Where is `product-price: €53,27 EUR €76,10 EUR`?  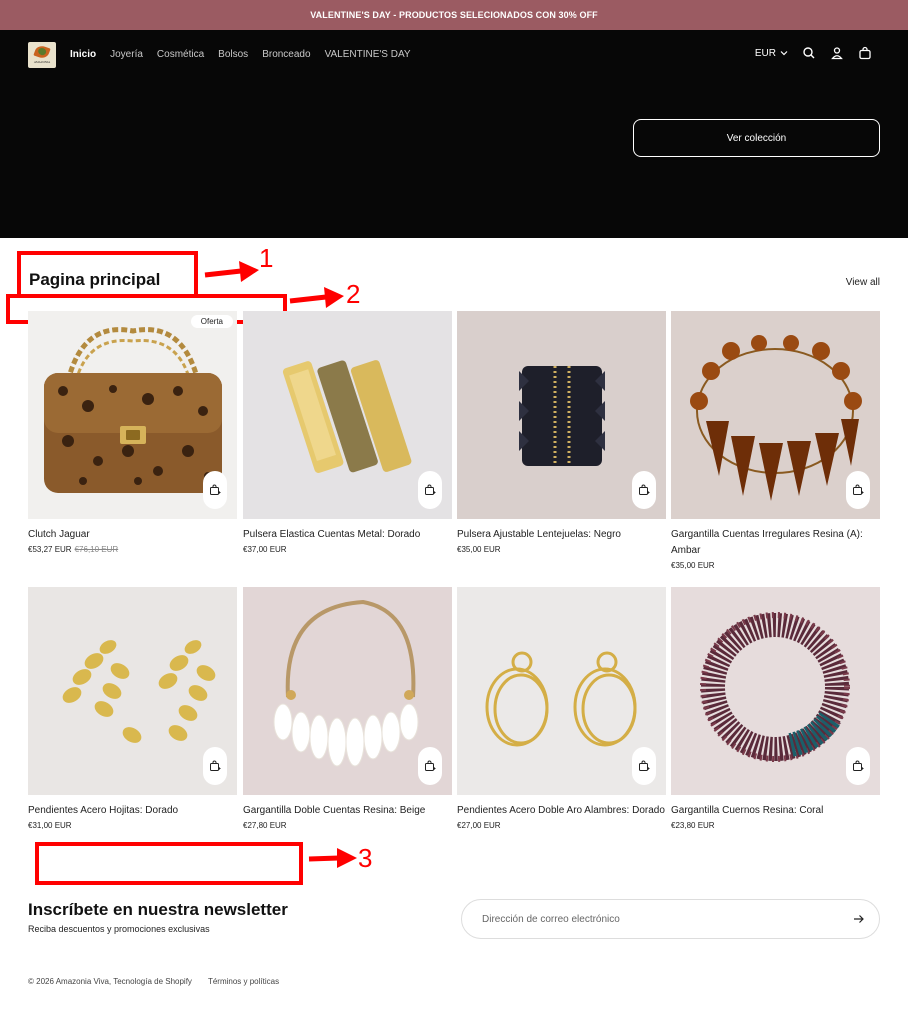
product-price: €53,27 EUR €76,10 EUR is located at coordinates (132, 550).